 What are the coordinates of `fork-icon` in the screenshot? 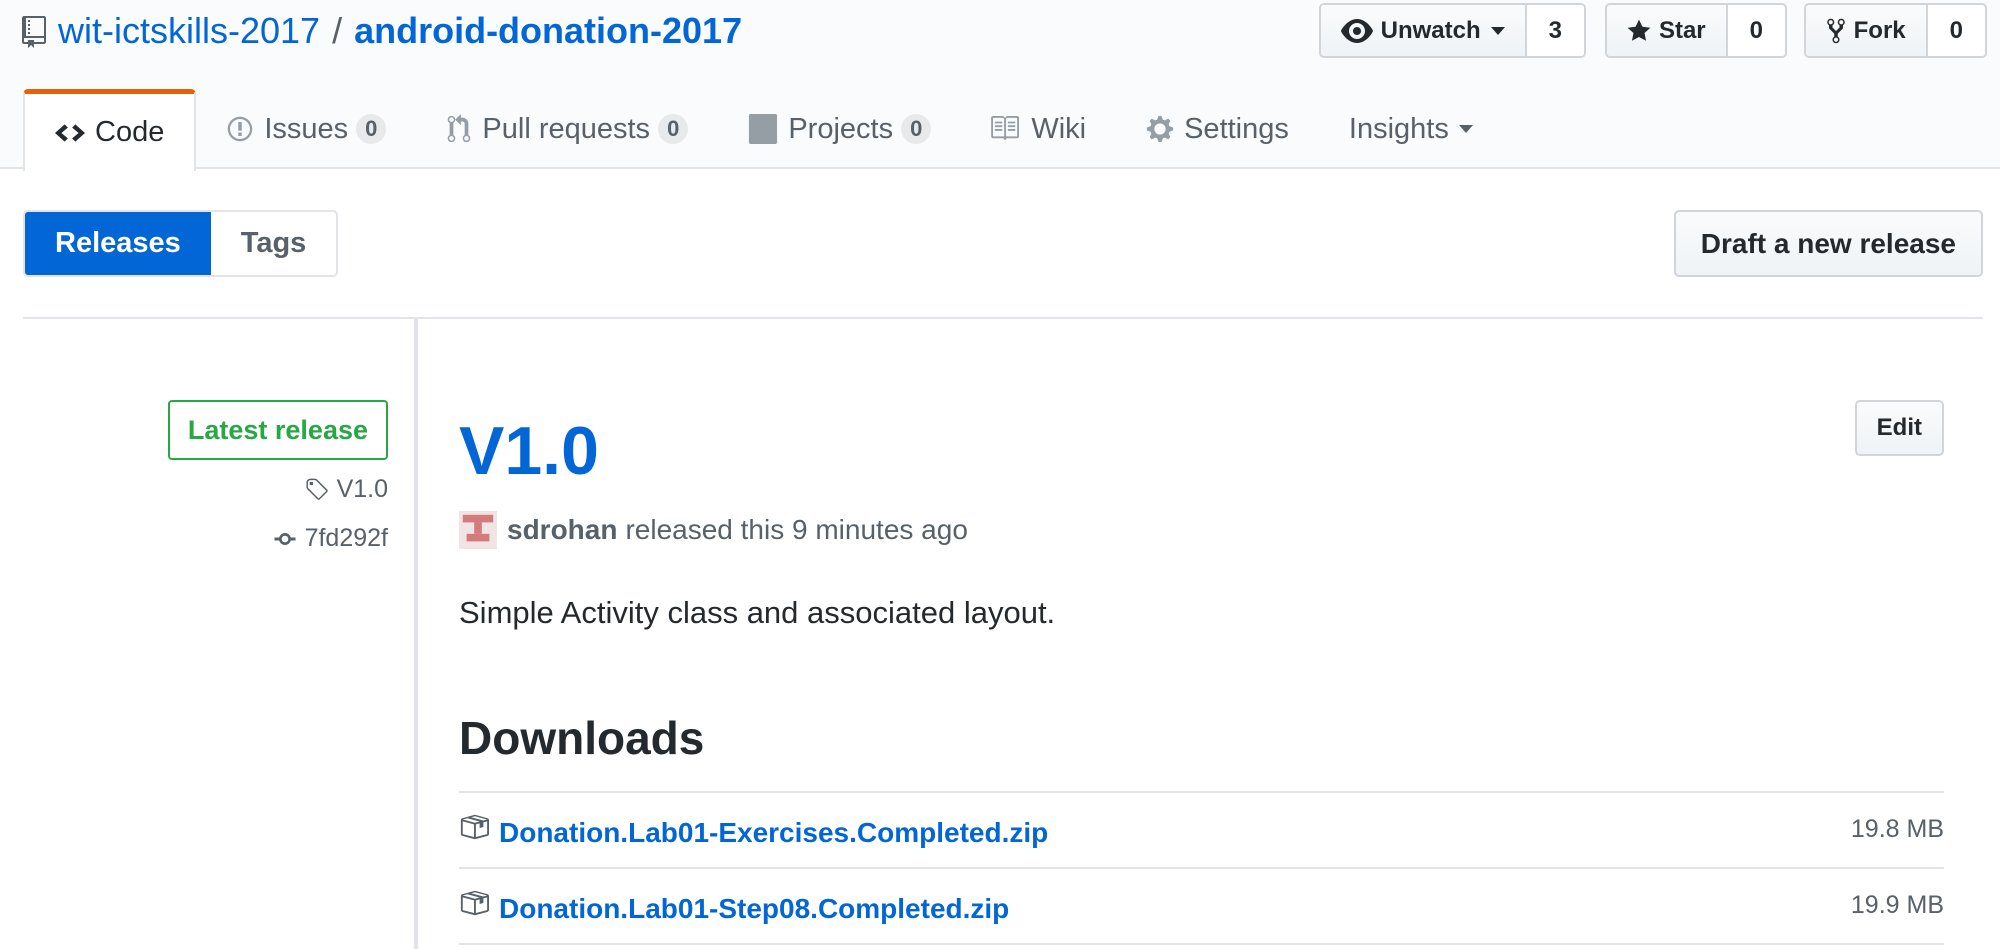 It's located at (1835, 30).